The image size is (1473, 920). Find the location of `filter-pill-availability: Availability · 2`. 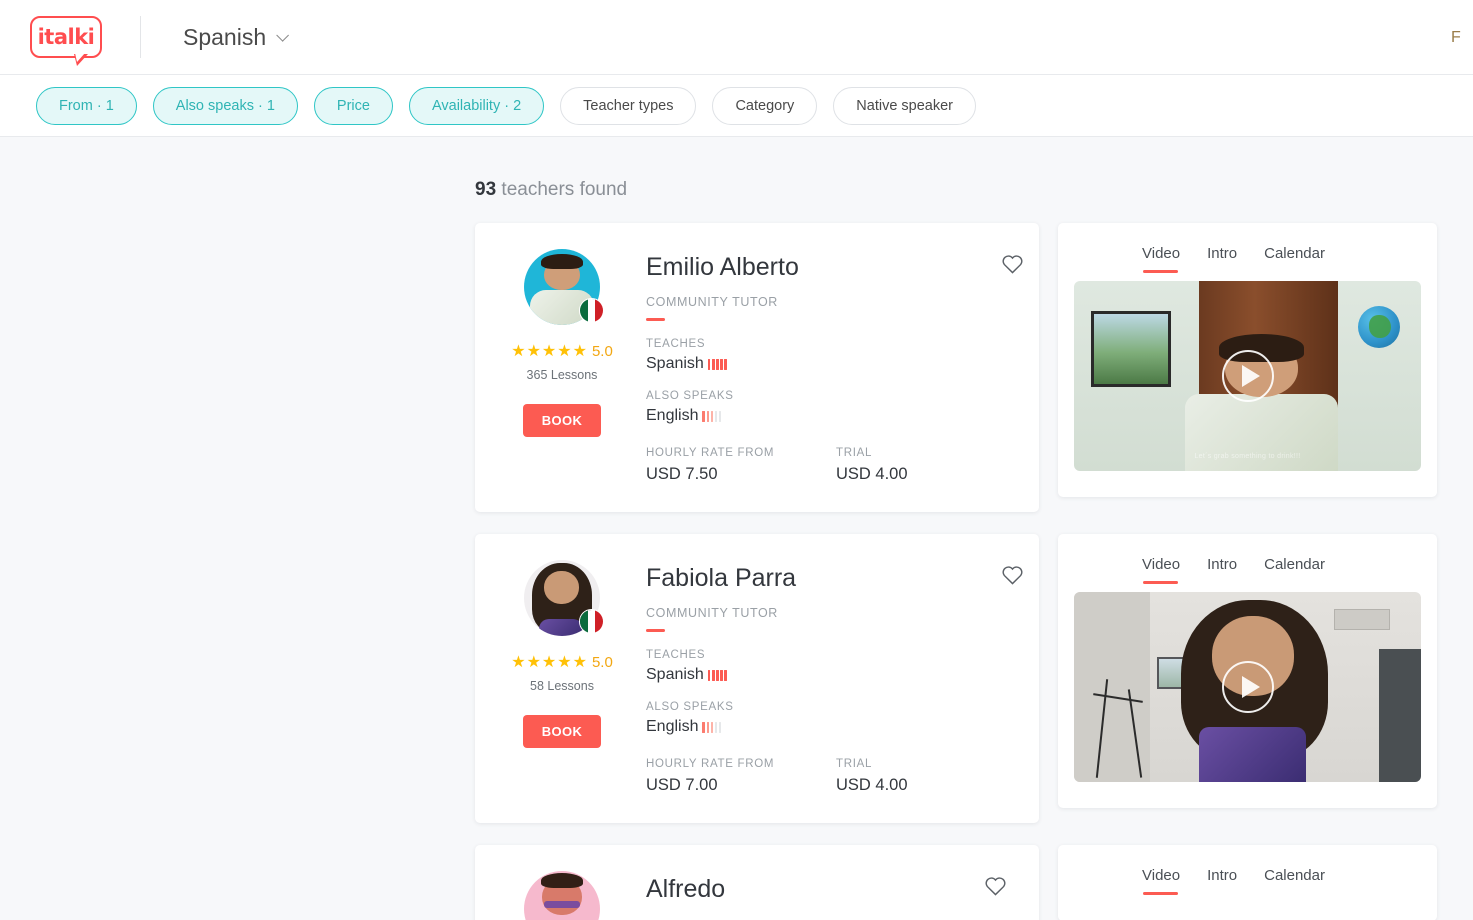

filter-pill-availability: Availability · 2 is located at coordinates (476, 105).